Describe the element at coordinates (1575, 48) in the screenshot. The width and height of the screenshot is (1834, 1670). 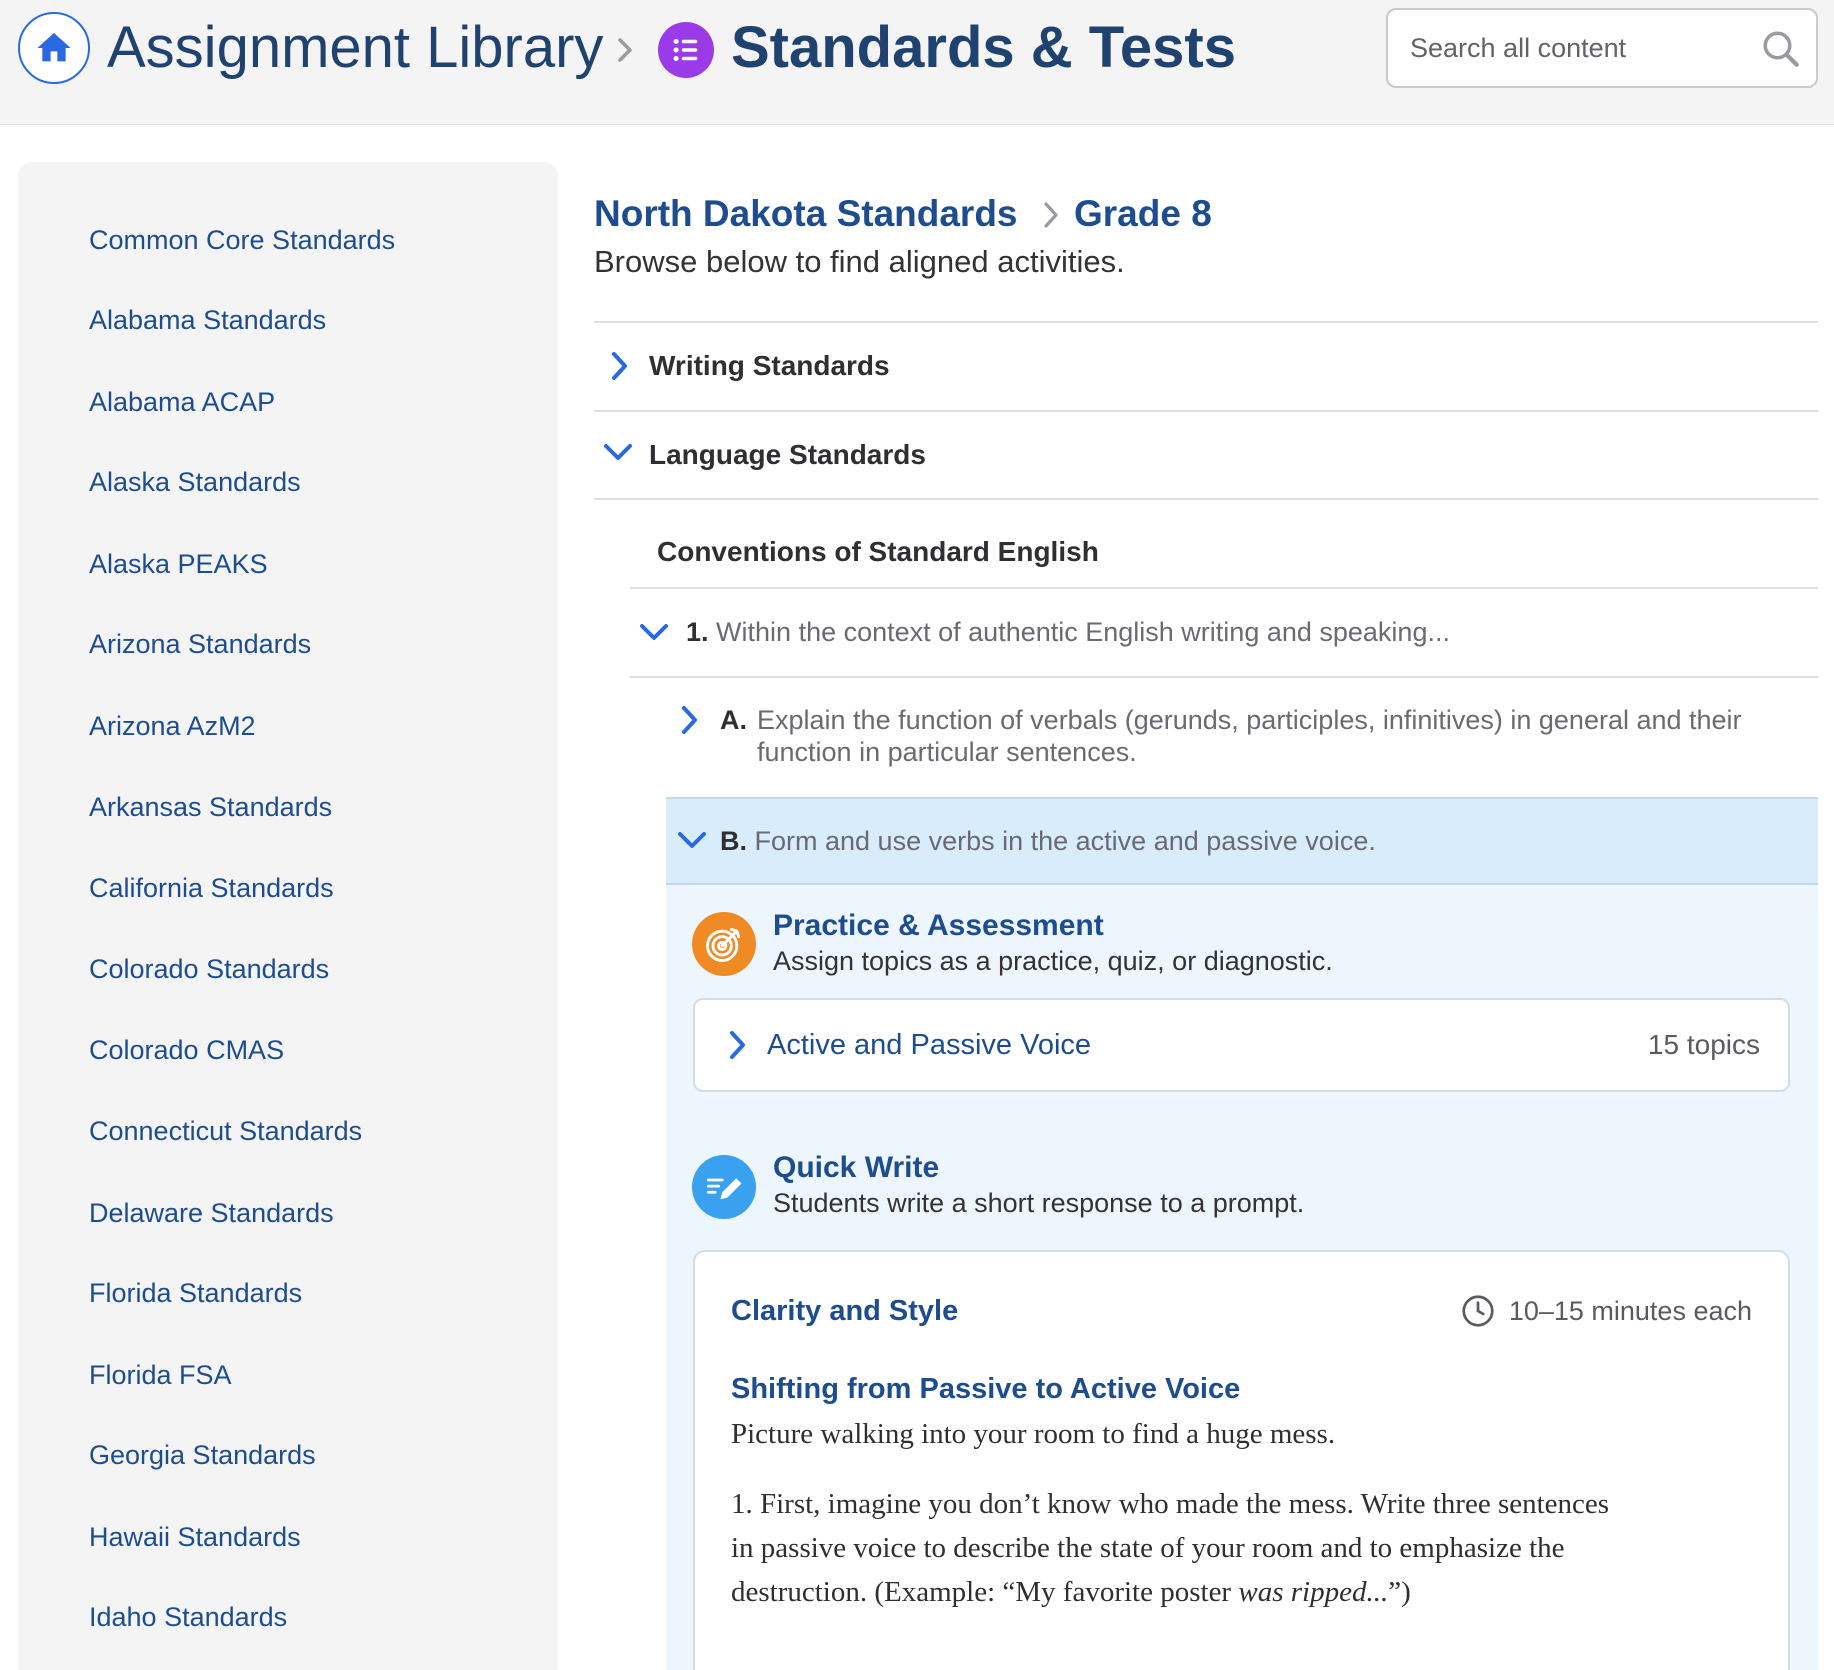
I see `search-input` at that location.